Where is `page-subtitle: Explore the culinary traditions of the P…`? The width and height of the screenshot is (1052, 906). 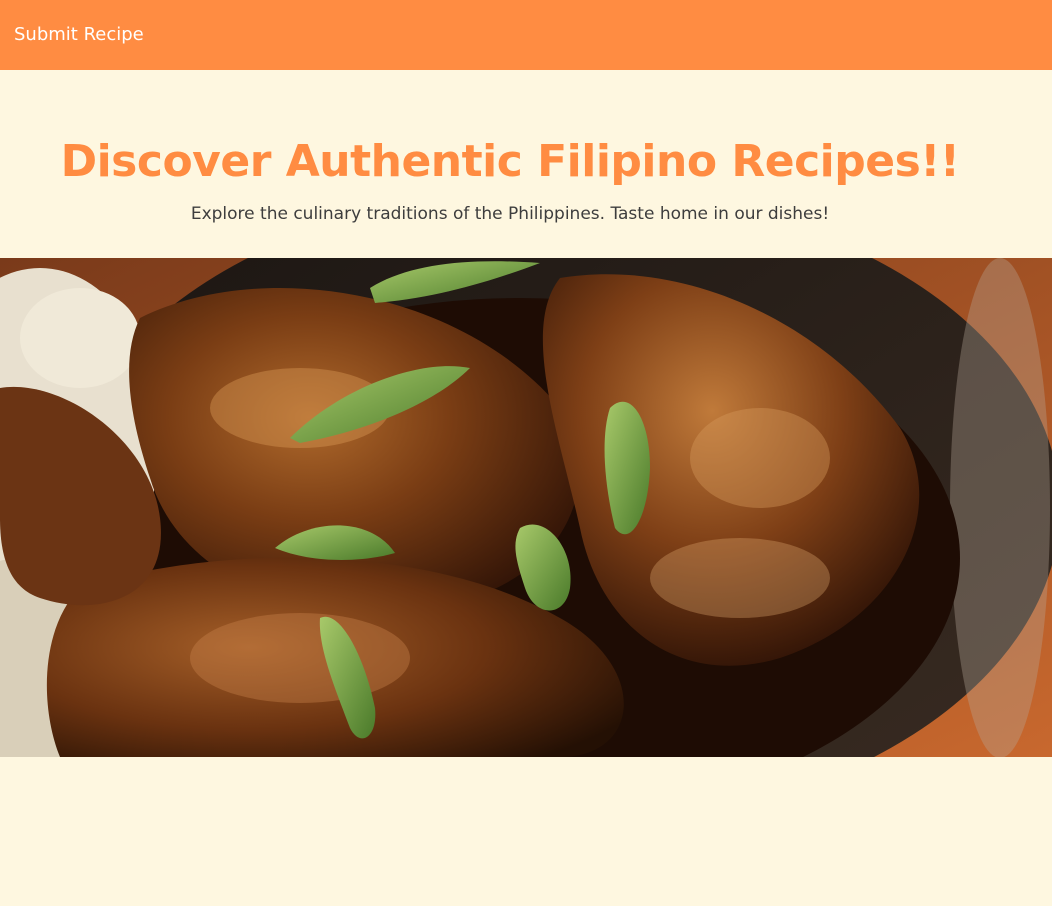 page-subtitle: Explore the culinary traditions of the P… is located at coordinates (510, 214).